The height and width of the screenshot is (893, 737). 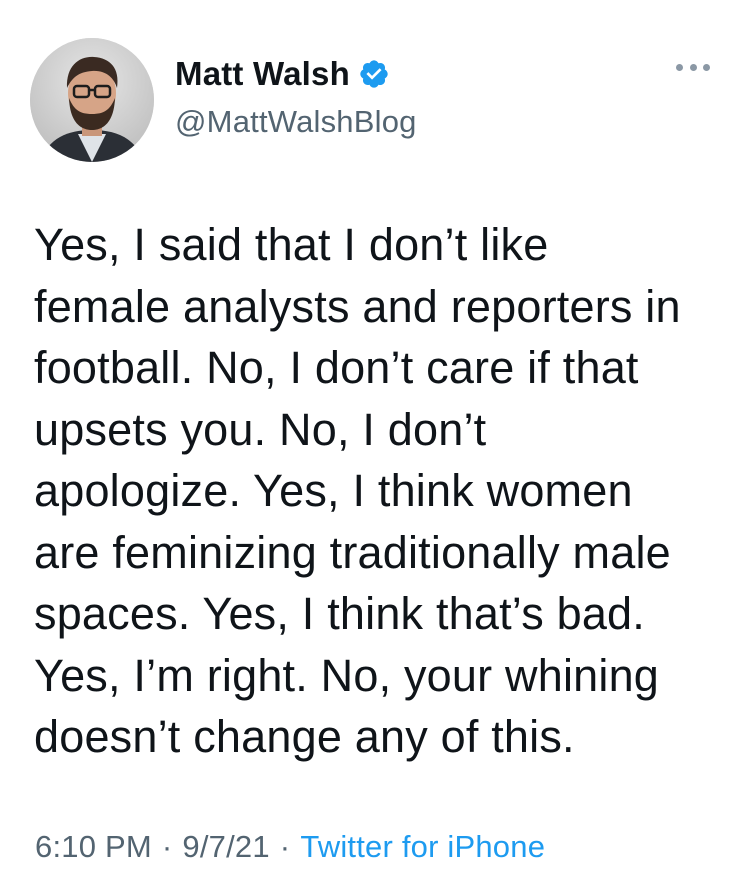 What do you see at coordinates (422, 846) in the screenshot?
I see `tweet-source-link: Twitter for iPhone` at bounding box center [422, 846].